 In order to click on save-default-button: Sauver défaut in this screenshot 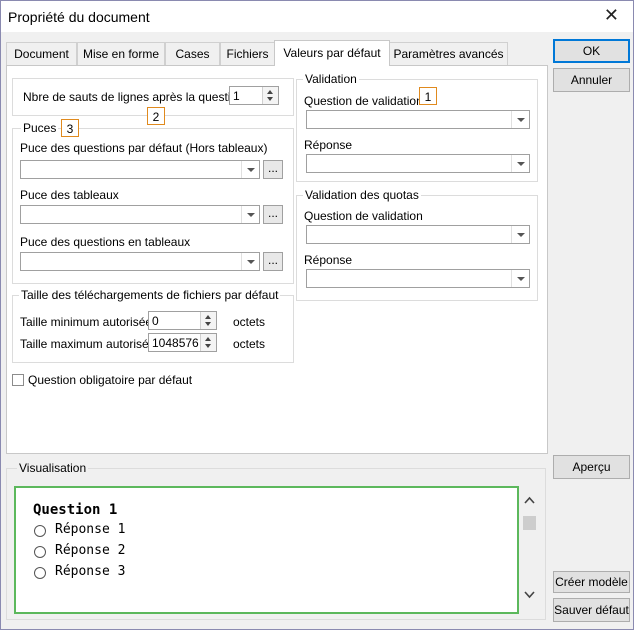, I will do `click(591, 610)`.